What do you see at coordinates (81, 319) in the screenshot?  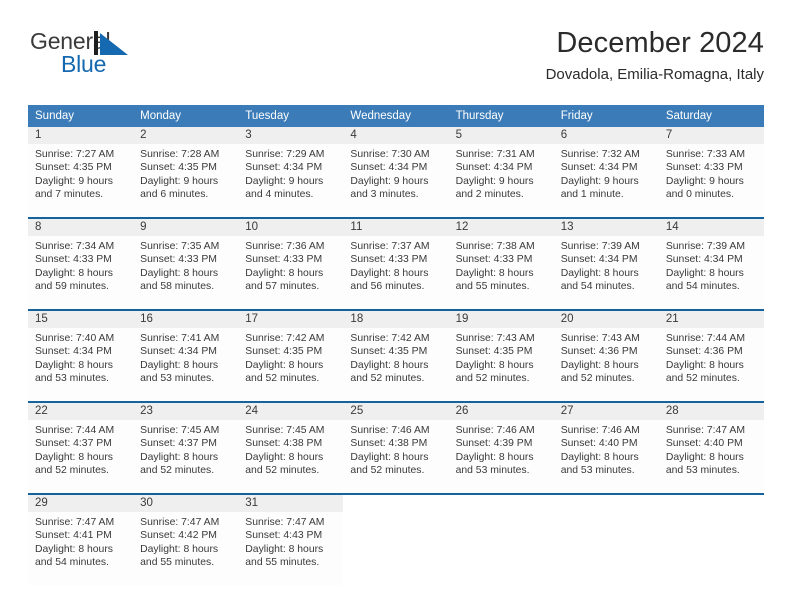 I see `day-number: 15` at bounding box center [81, 319].